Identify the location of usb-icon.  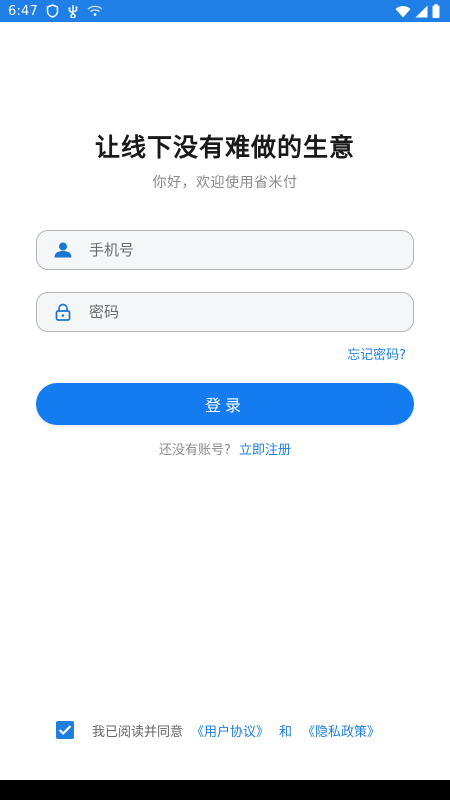
(73, 11).